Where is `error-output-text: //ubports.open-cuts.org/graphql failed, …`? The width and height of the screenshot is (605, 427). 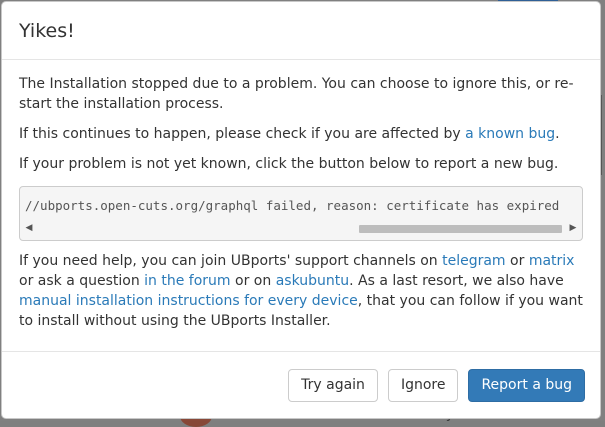
error-output-text: //ubports.open-cuts.org/graphql failed, … is located at coordinates (292, 205).